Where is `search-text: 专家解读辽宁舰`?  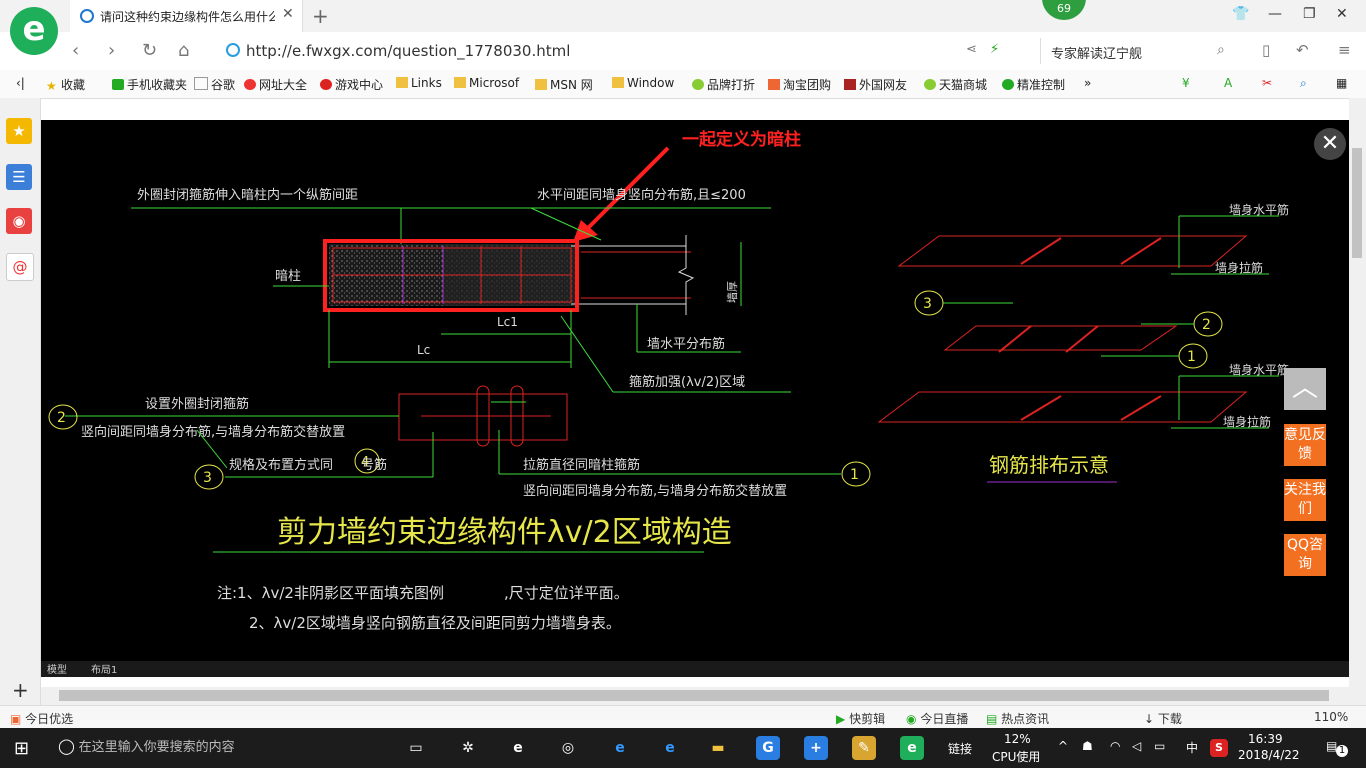 search-text: 专家解读辽宁舰 is located at coordinates (1096, 52).